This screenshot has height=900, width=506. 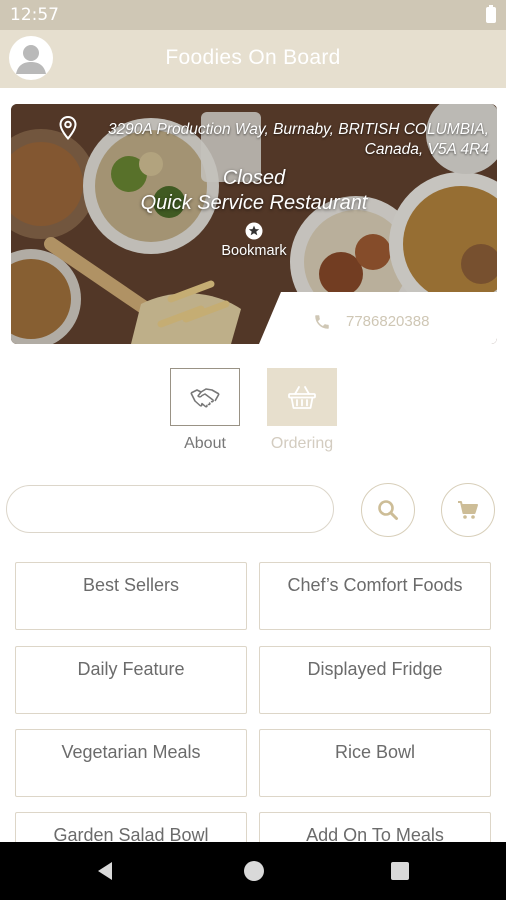 I want to click on open-status: Closed, so click(x=254, y=178).